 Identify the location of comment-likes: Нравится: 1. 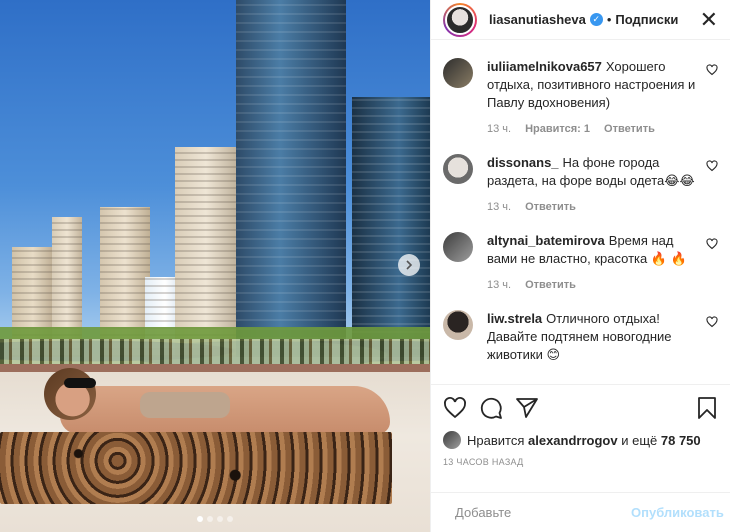
(557, 129).